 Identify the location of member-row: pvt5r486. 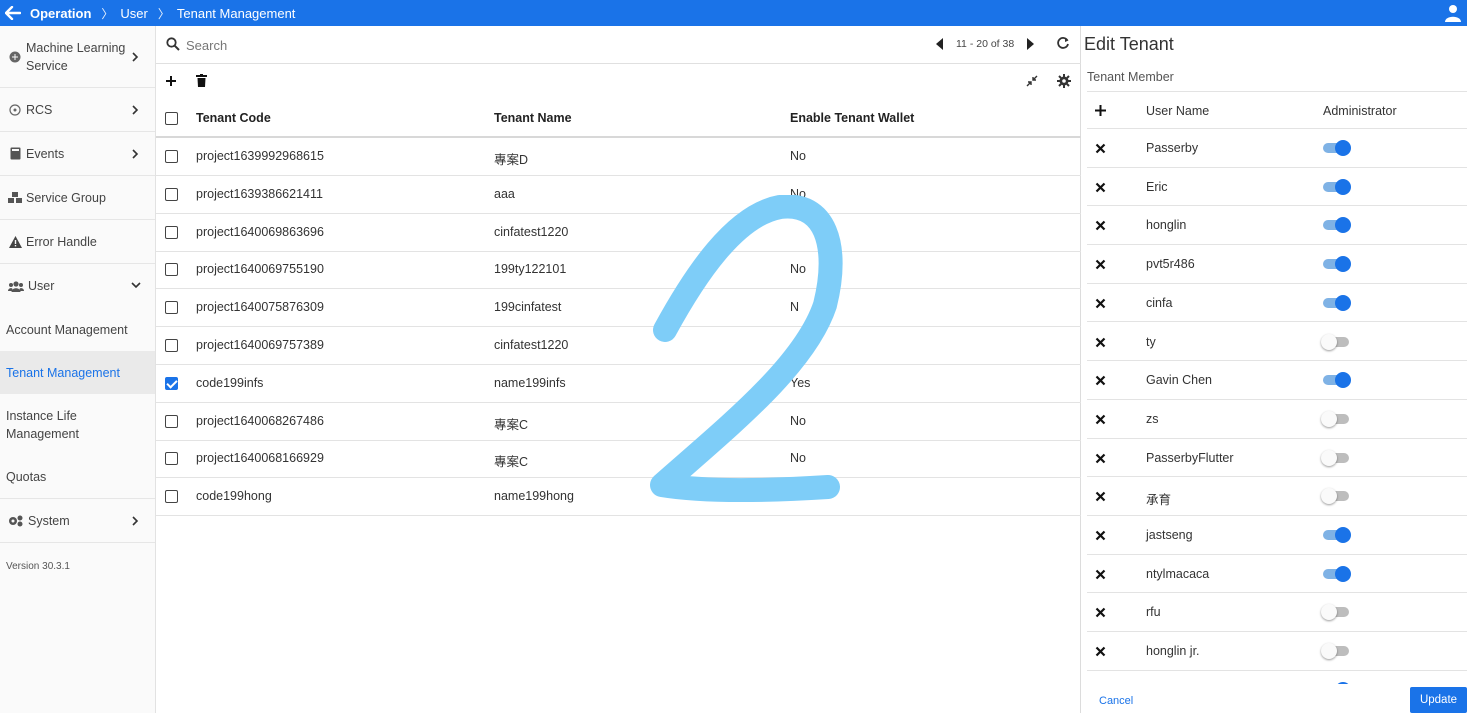
(1277, 264).